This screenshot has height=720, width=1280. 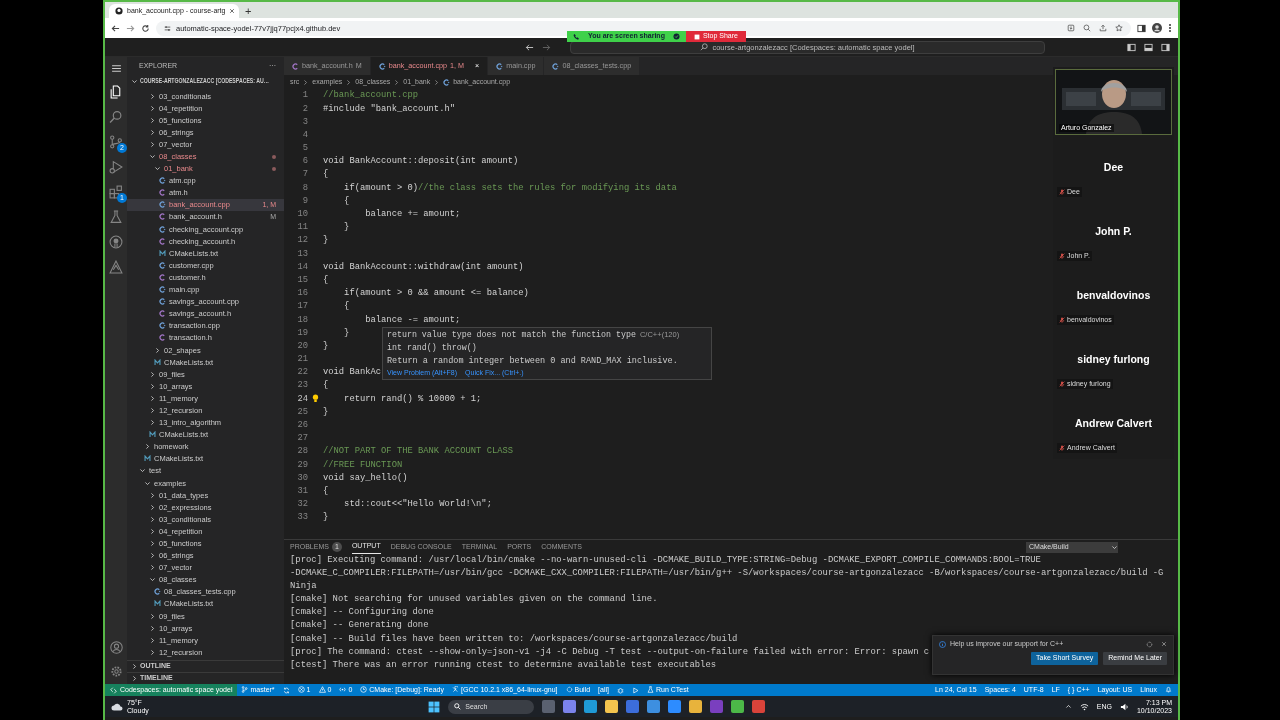 I want to click on menu-icon, so click(x=116, y=68).